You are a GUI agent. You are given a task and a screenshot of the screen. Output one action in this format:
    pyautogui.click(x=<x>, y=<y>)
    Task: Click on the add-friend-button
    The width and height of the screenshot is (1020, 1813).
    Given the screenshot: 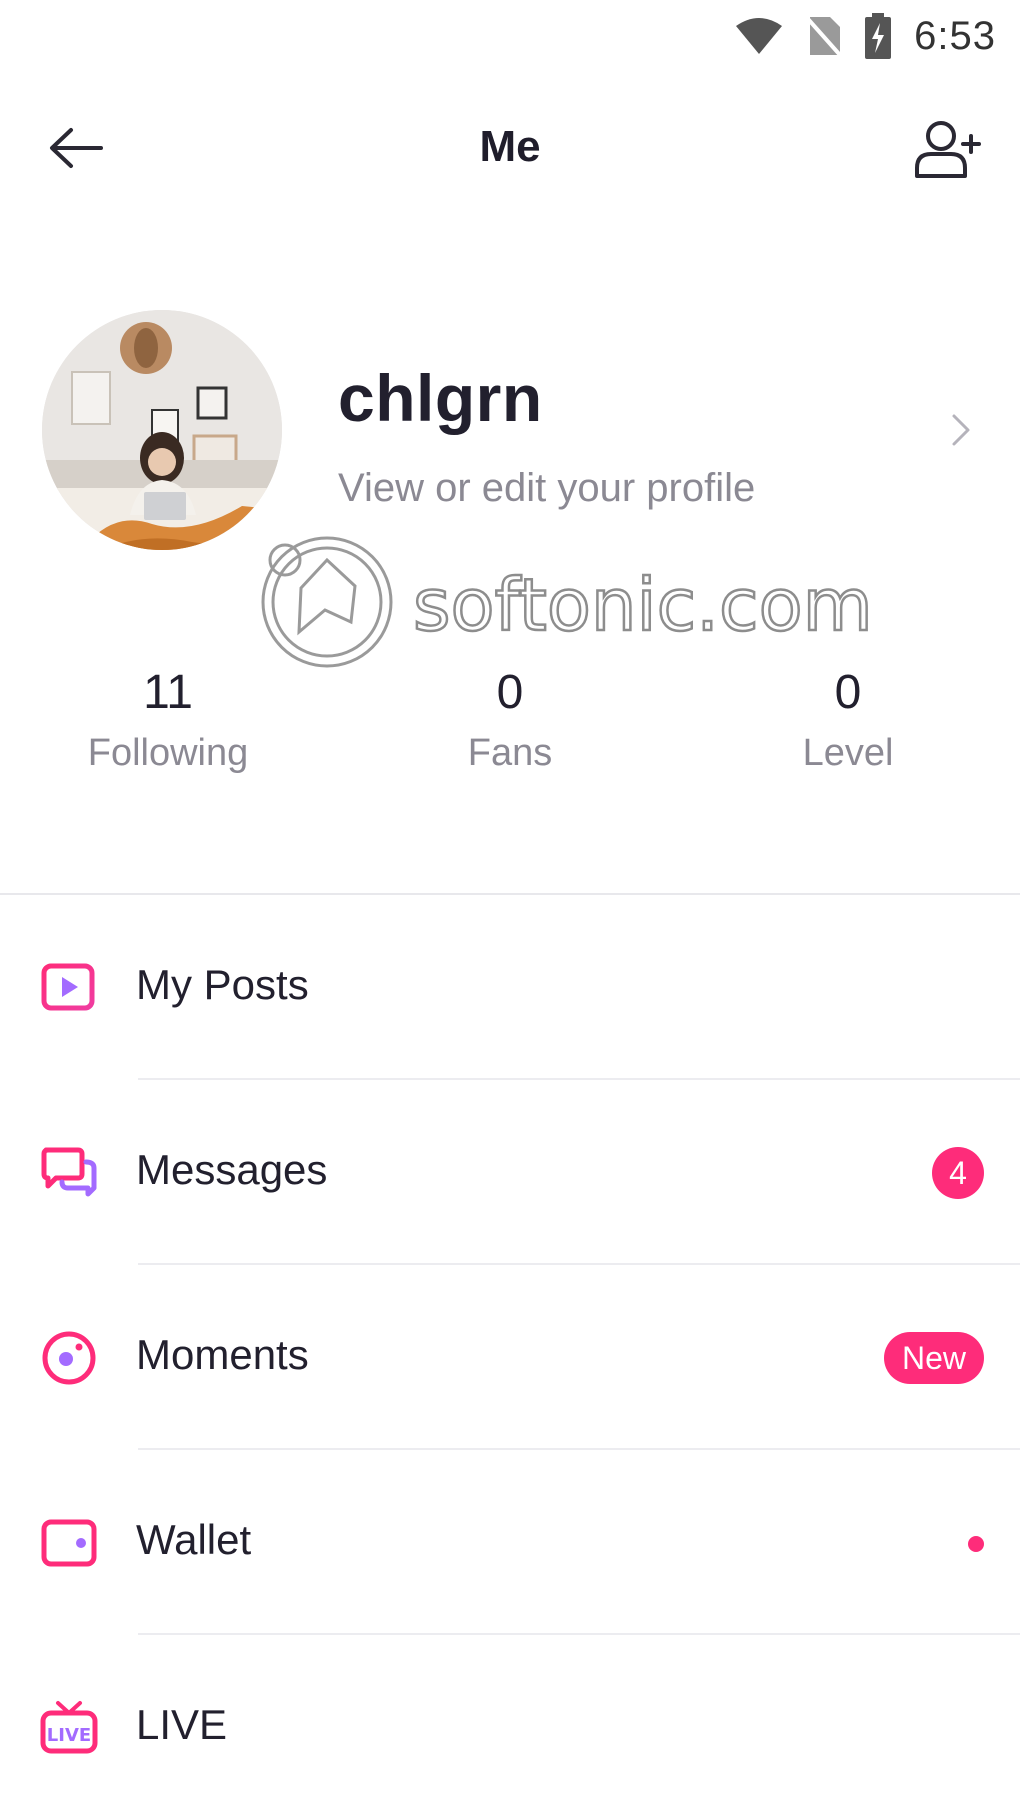 What is the action you would take?
    pyautogui.click(x=948, y=149)
    